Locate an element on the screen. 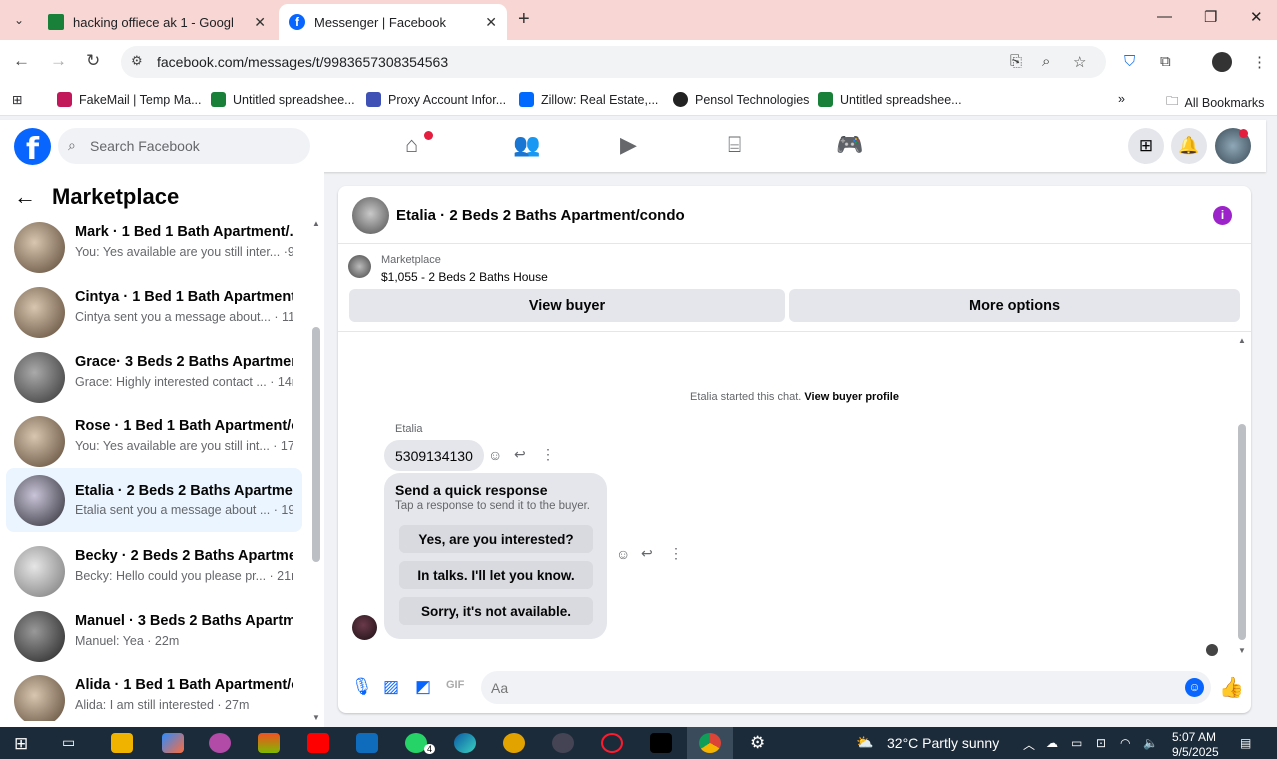  menu-grid-icon: ⊞ is located at coordinates (1146, 146).